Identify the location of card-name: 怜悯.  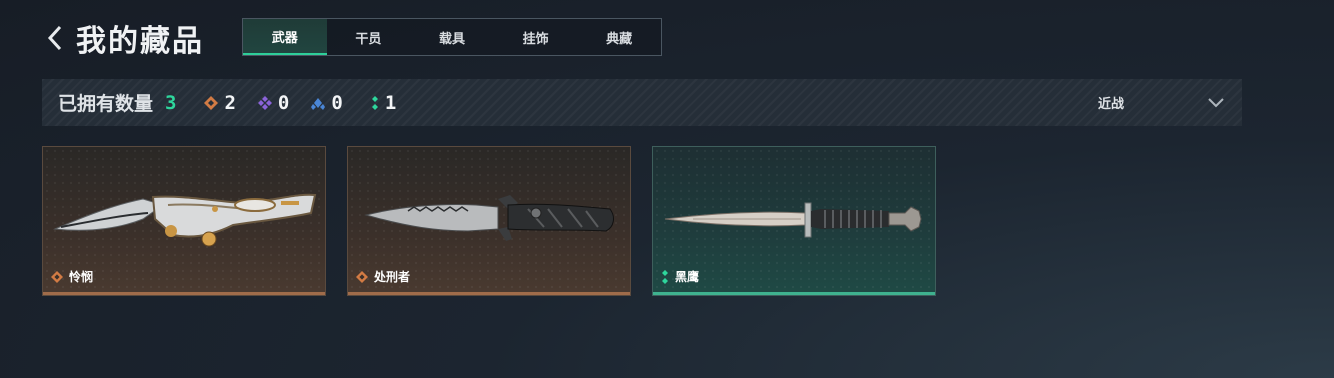
(72, 276).